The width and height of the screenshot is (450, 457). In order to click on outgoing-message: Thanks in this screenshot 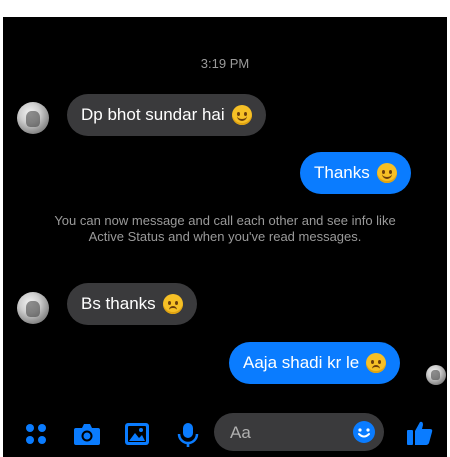, I will do `click(355, 173)`.